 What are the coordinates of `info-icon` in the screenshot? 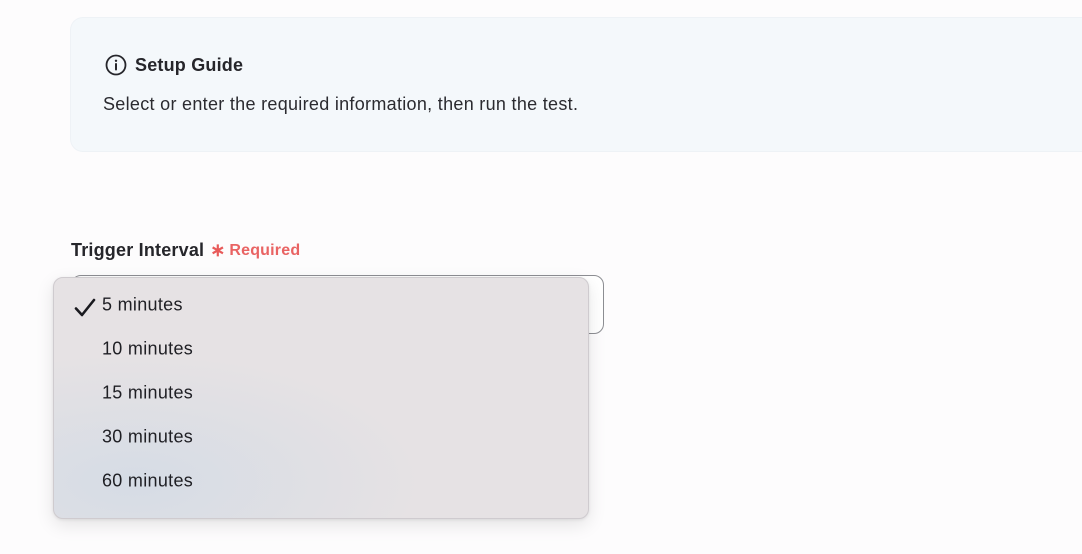 It's located at (116, 65).